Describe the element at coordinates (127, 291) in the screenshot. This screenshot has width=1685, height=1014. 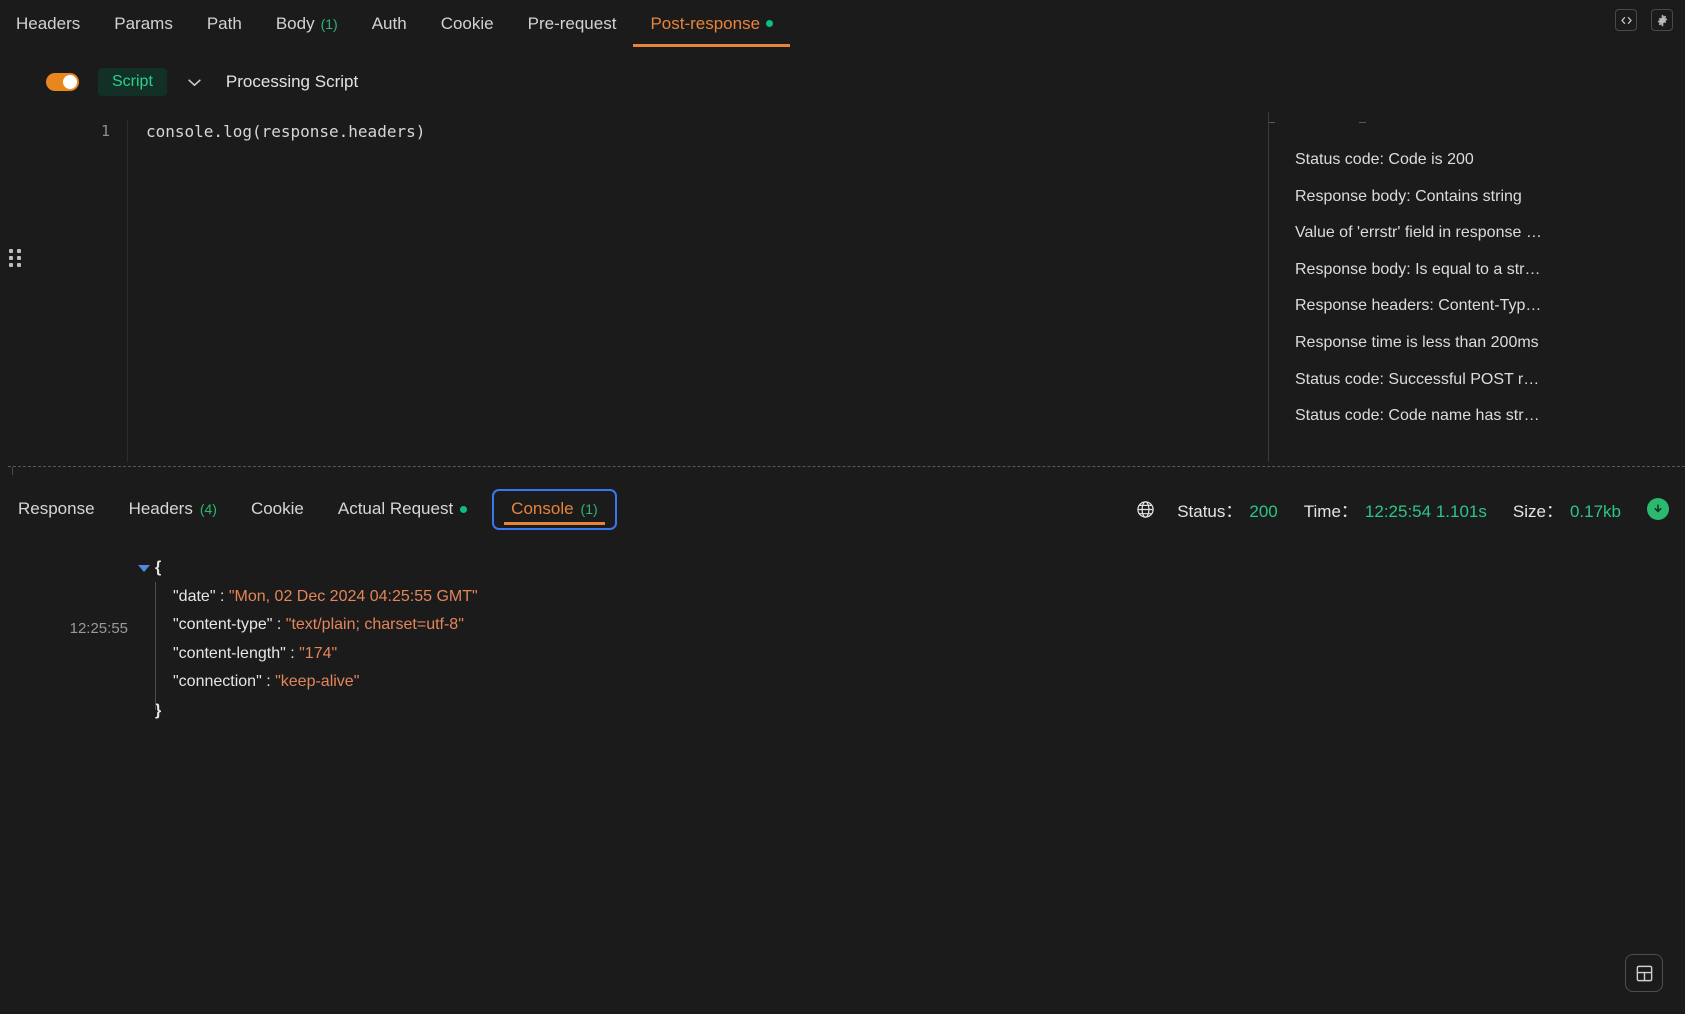
I see `gutter-divider` at that location.